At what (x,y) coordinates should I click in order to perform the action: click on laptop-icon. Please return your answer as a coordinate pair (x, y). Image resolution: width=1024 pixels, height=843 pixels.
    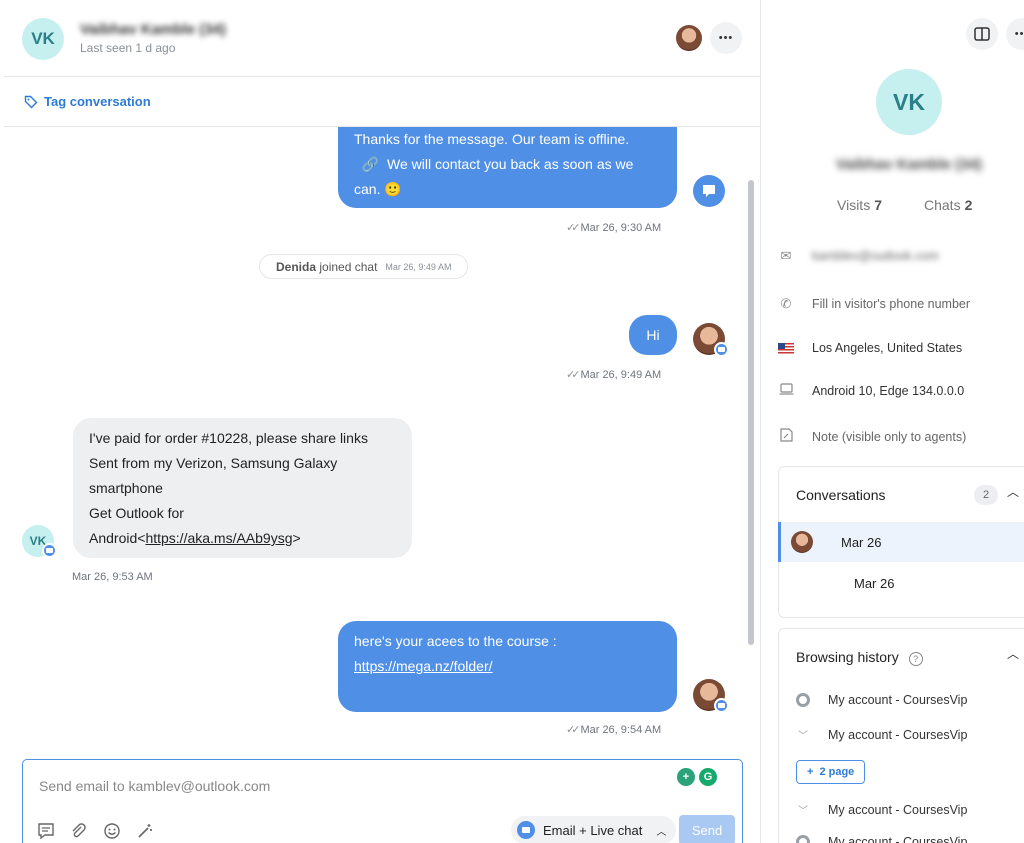
    Looking at the image, I should click on (786, 390).